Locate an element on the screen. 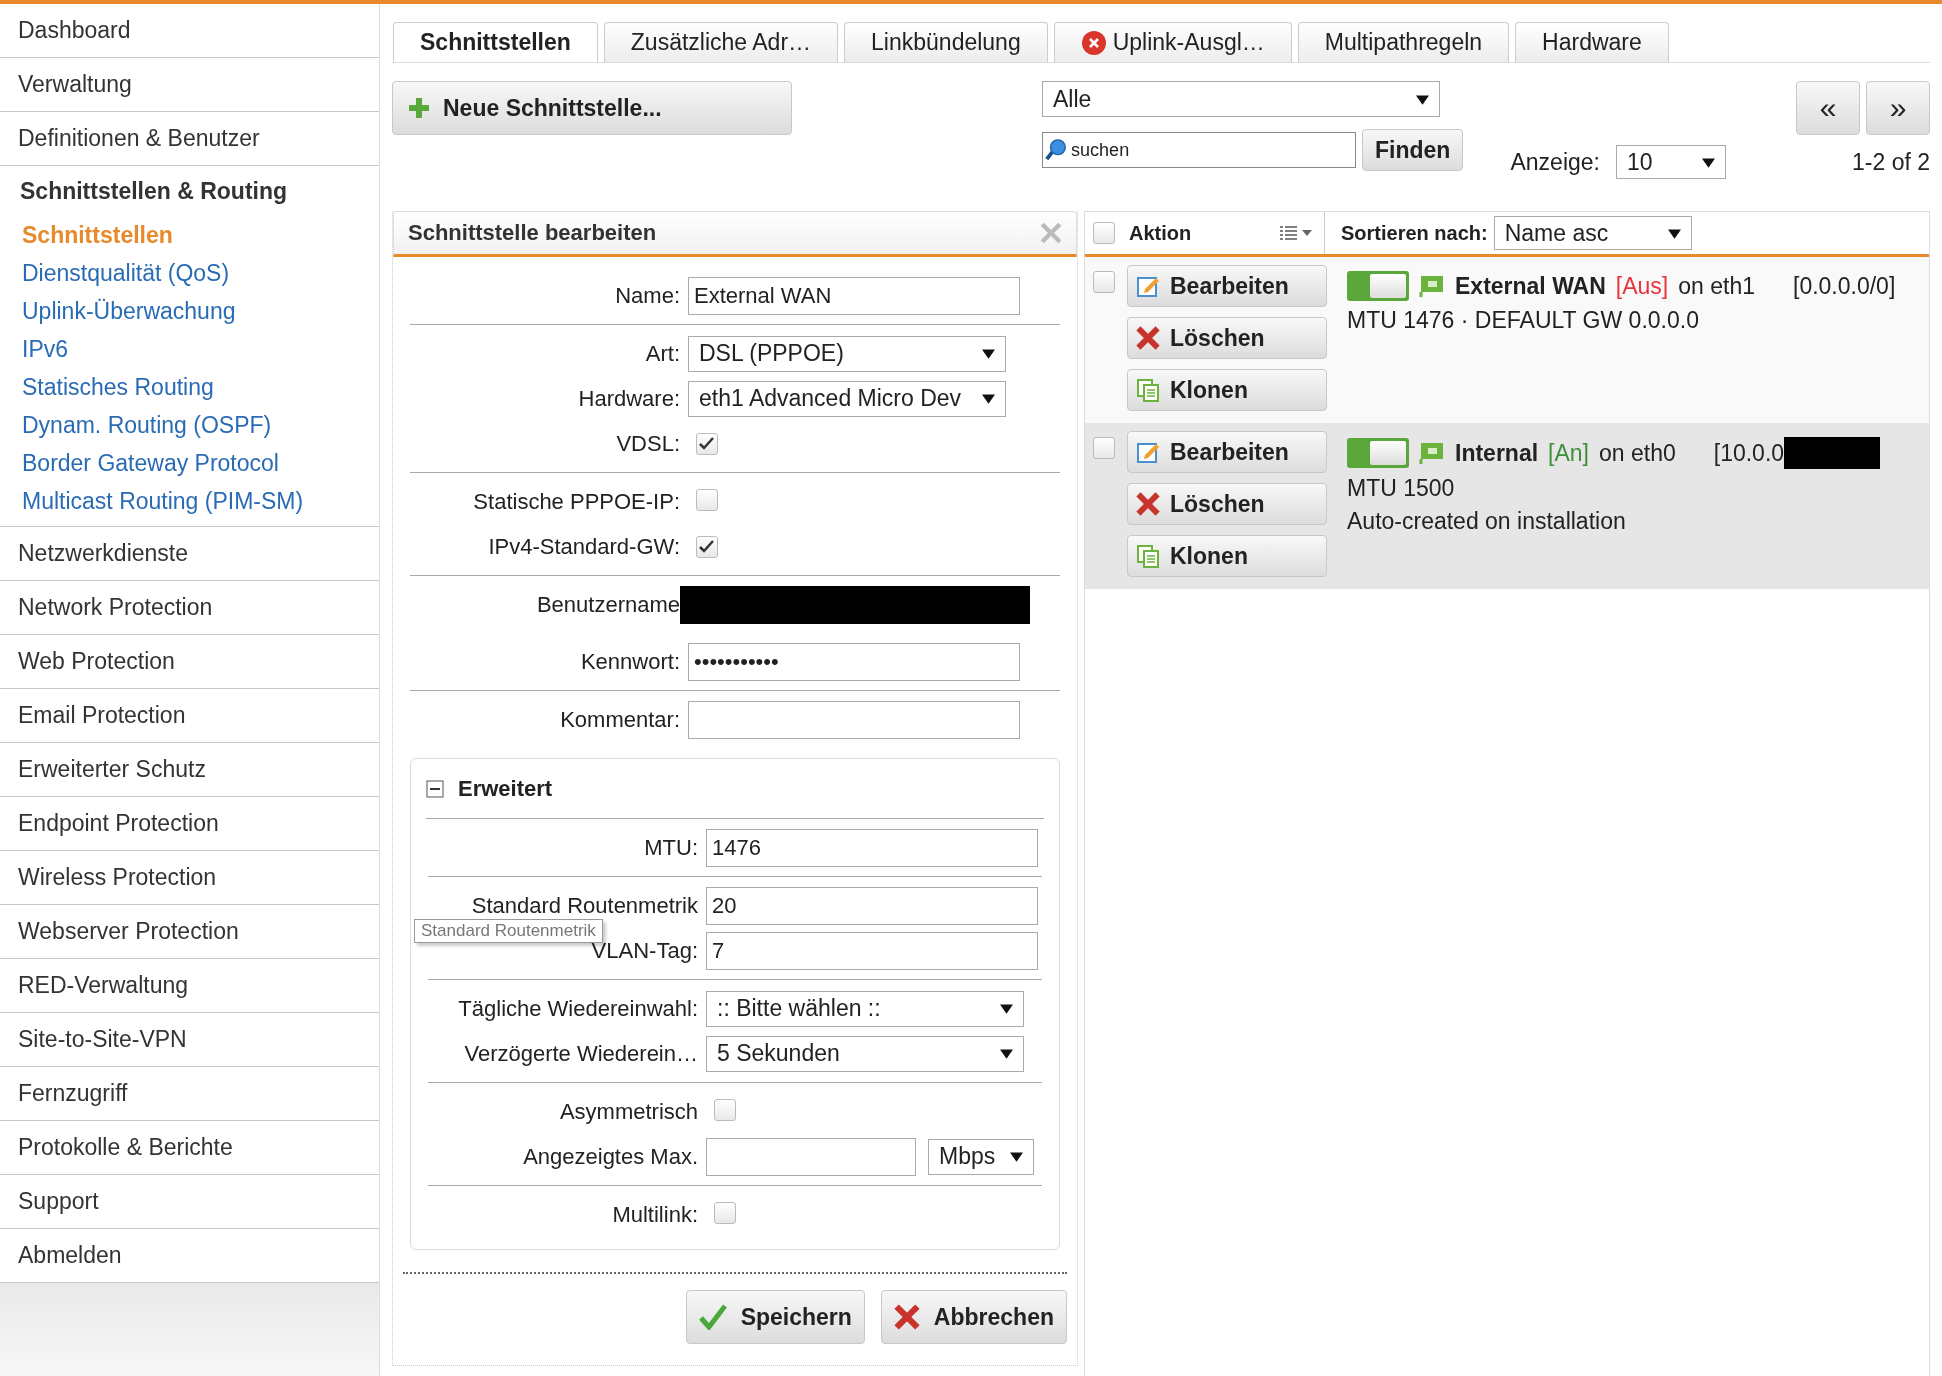  find-button: Finden is located at coordinates (1413, 150).